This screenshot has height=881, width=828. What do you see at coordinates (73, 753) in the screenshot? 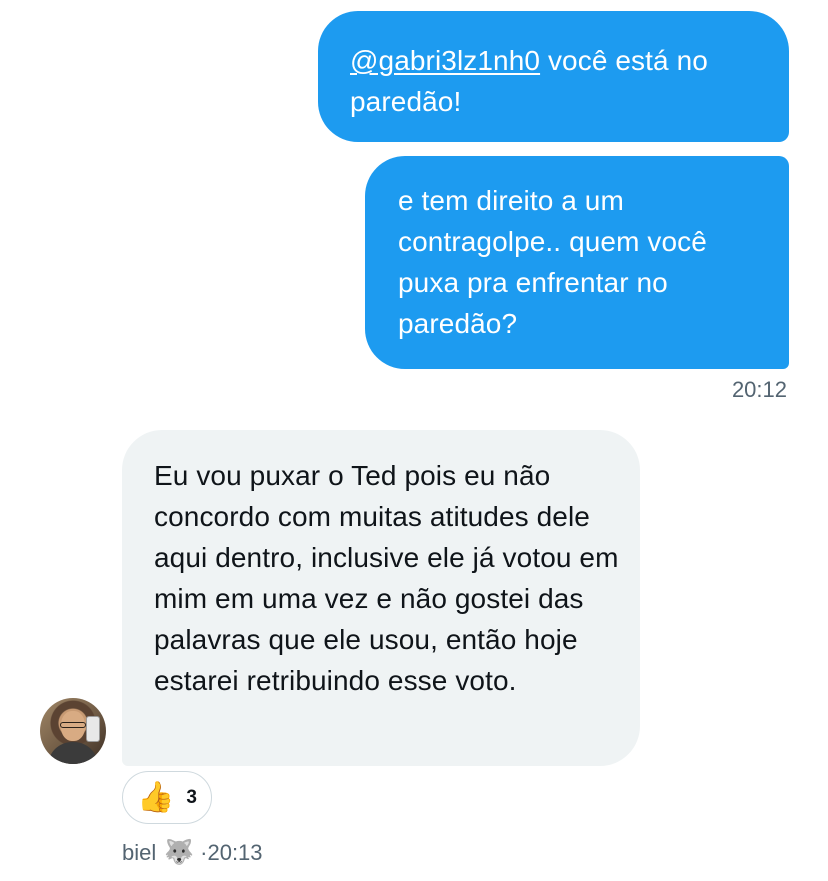
I see `avatar-body` at bounding box center [73, 753].